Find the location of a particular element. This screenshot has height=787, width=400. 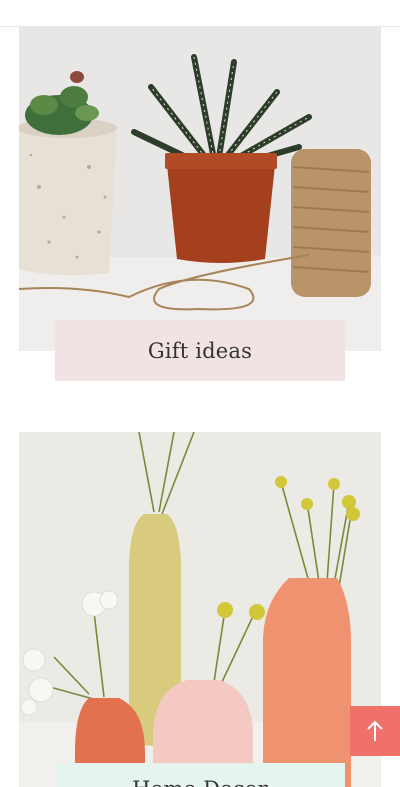

back-to-top-button is located at coordinates (375, 731).